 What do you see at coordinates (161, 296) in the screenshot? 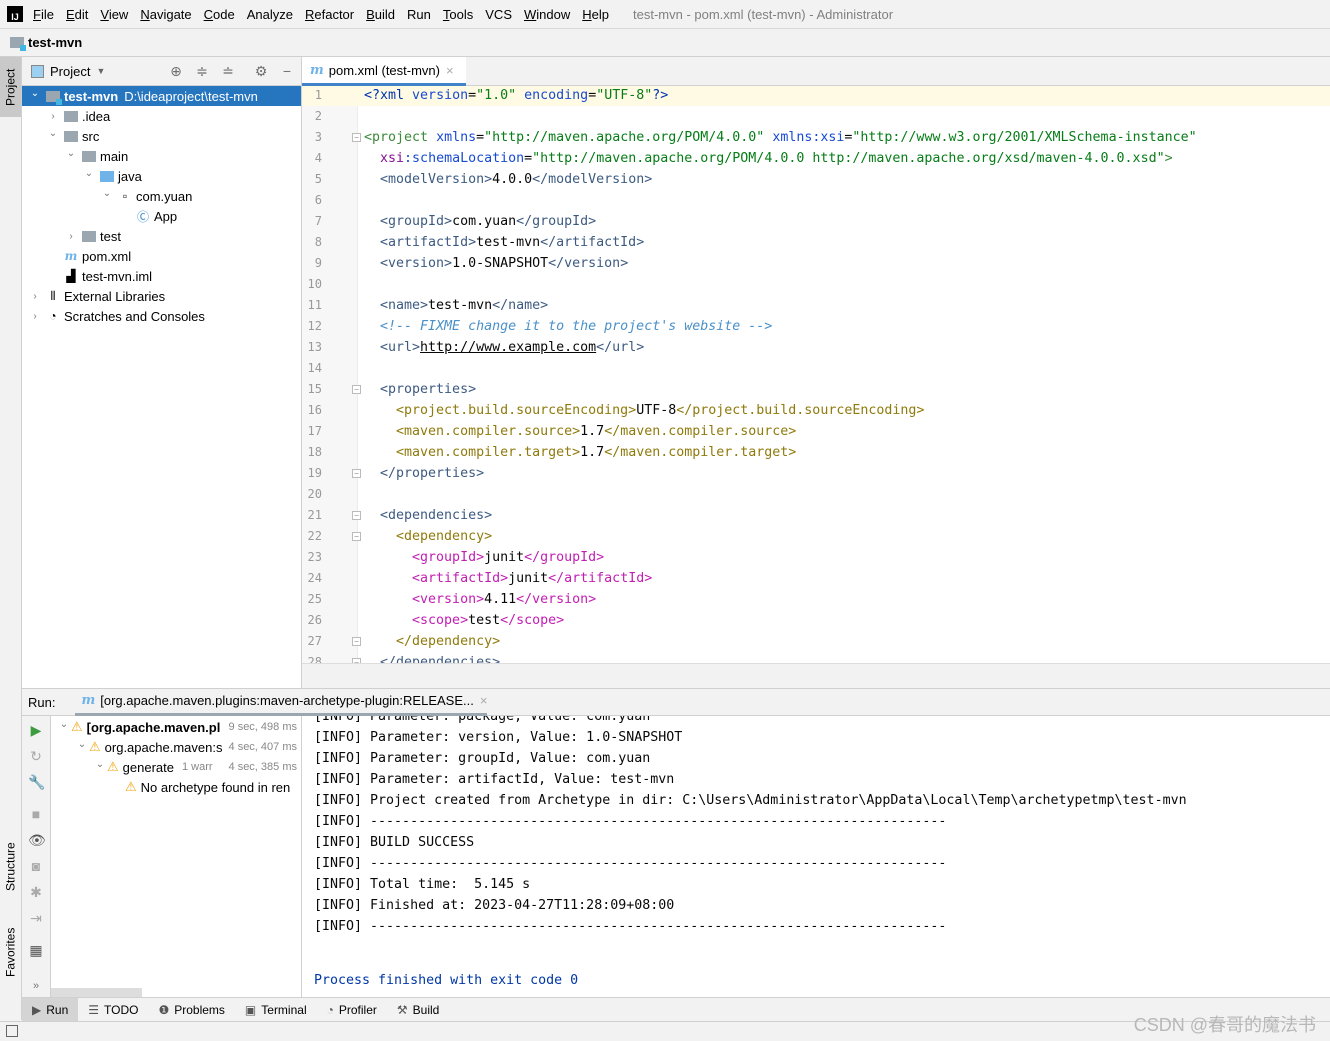
I see `tree-item: › ⫴ External Libraries` at bounding box center [161, 296].